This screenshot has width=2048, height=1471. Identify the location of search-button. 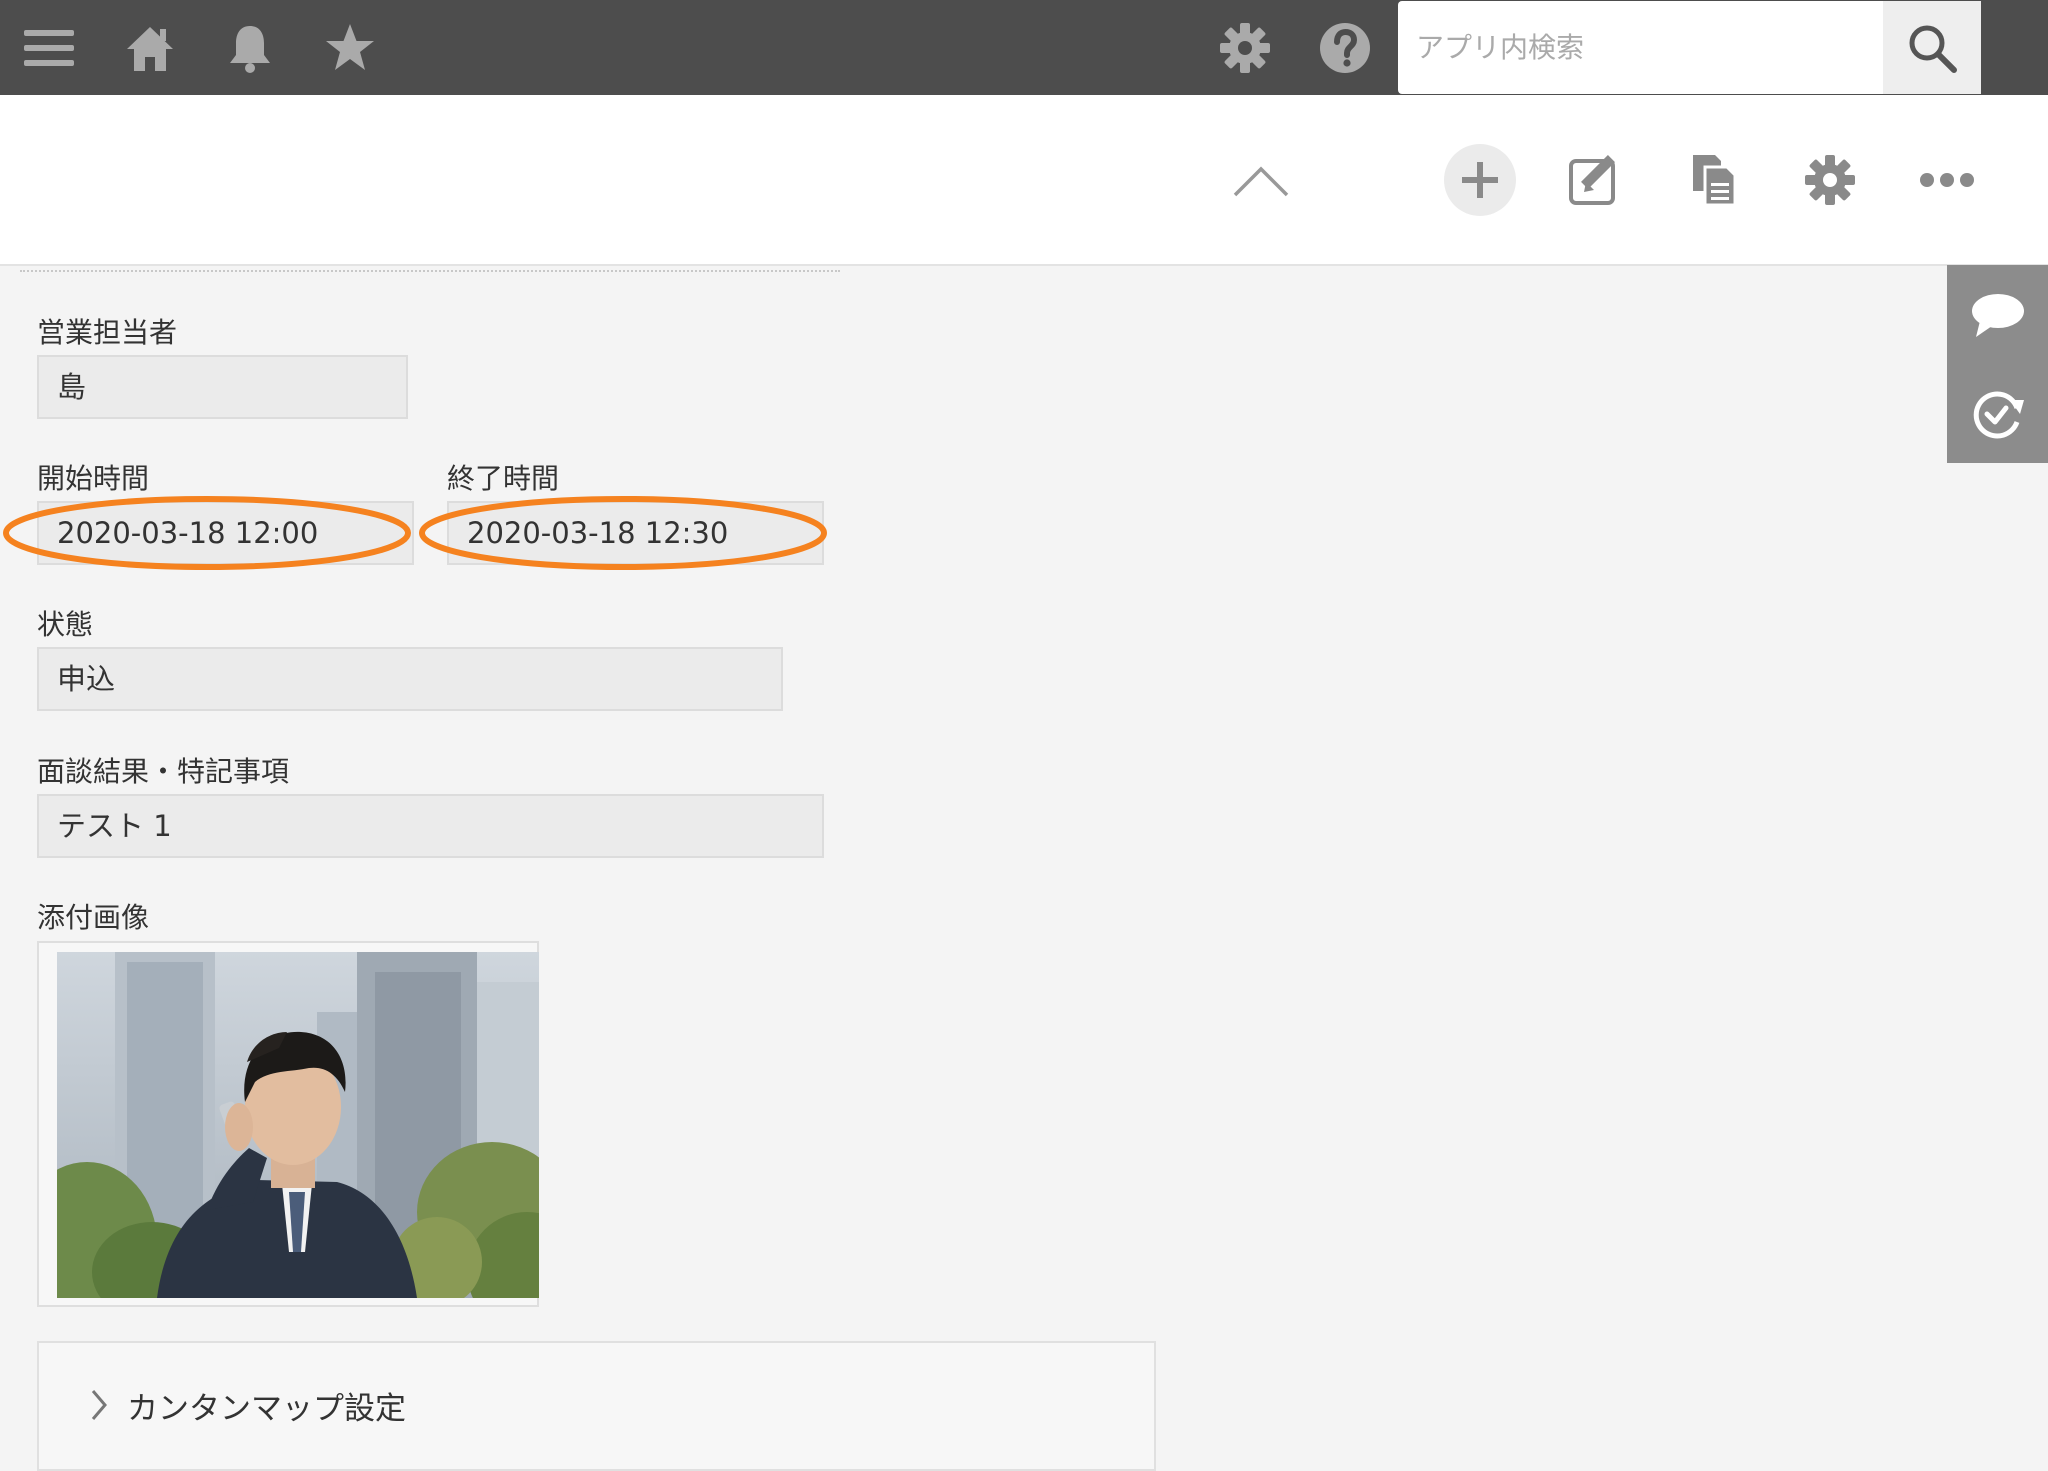
(1932, 47).